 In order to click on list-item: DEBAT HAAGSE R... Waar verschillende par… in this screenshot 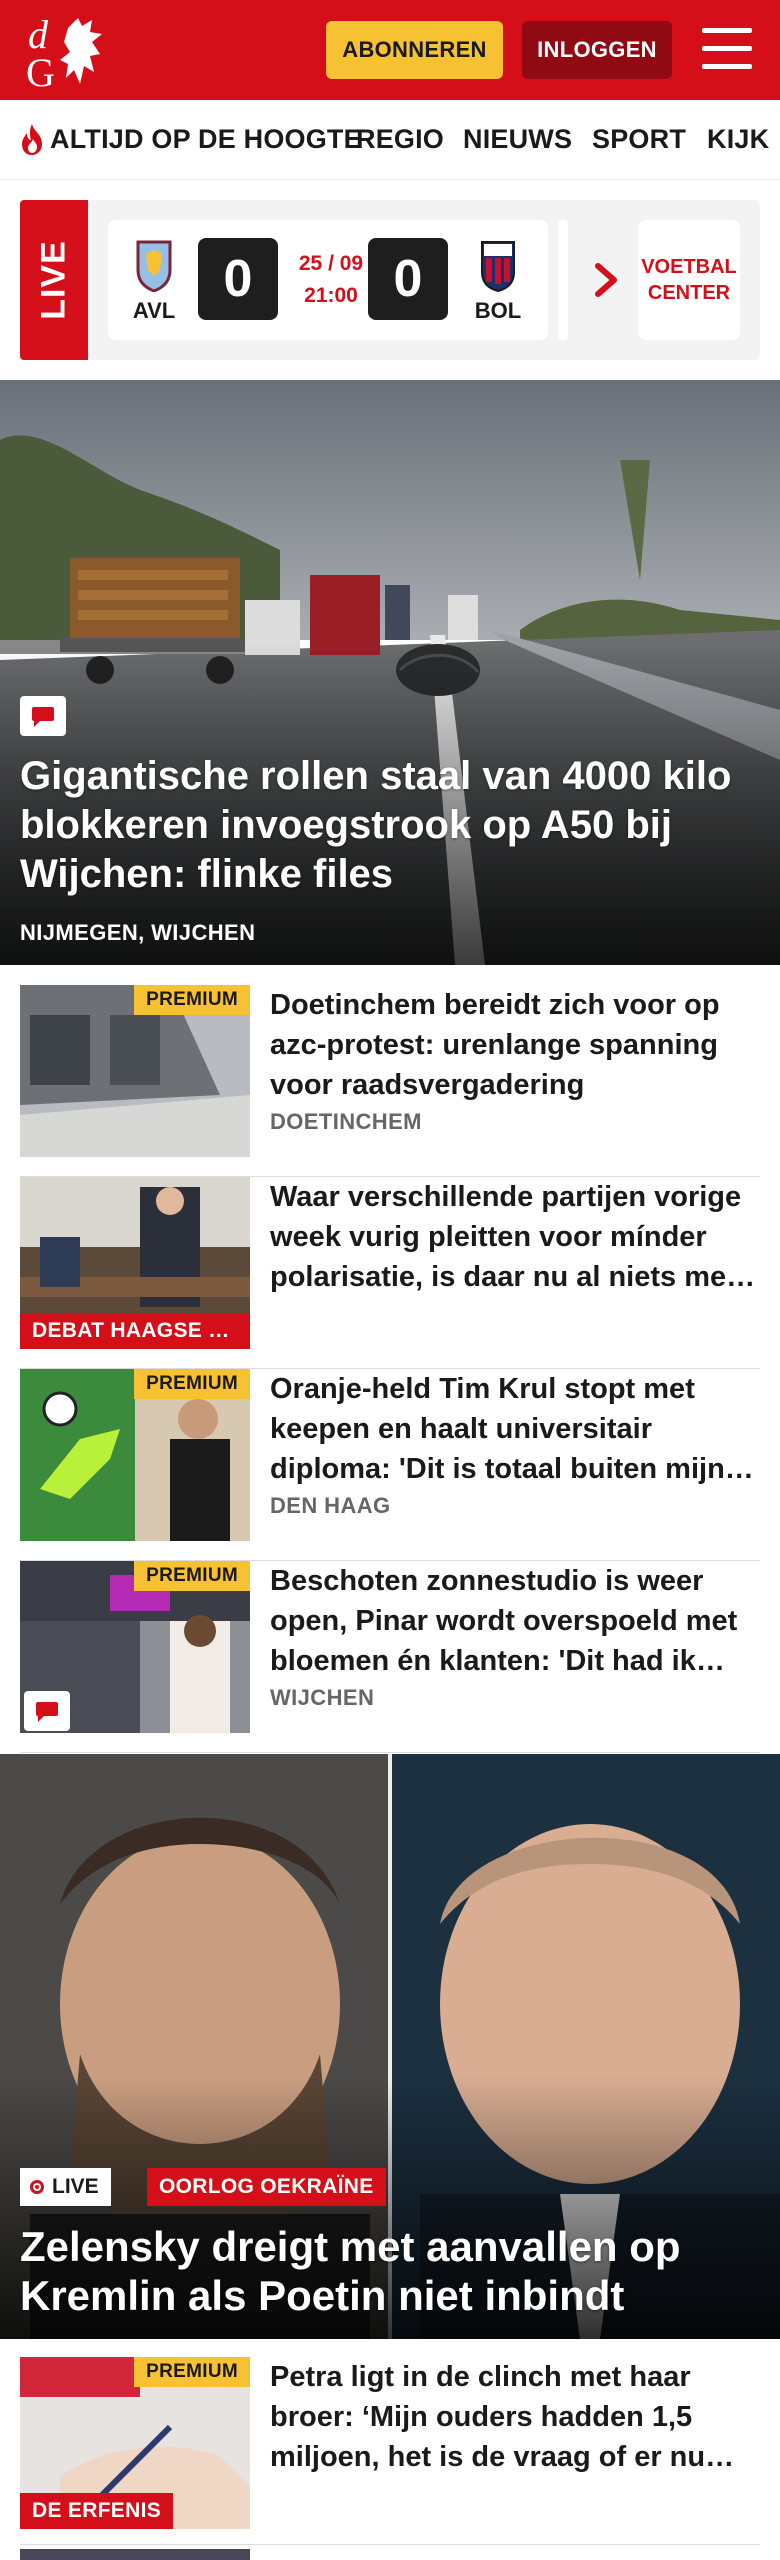, I will do `click(390, 1273)`.